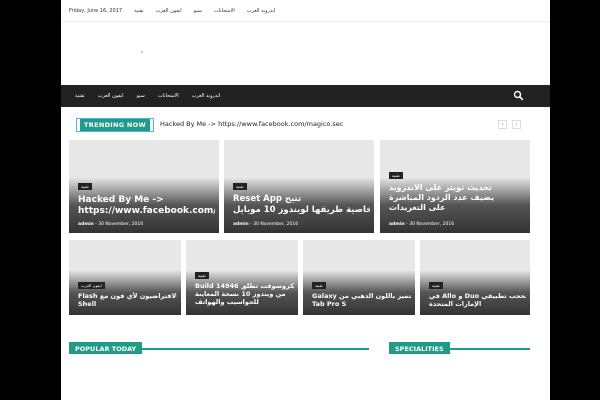 The height and width of the screenshot is (400, 600). Describe the element at coordinates (440, 187) in the screenshot. I see `post-title-line: تحديث تويتر على الاندرويد` at that location.